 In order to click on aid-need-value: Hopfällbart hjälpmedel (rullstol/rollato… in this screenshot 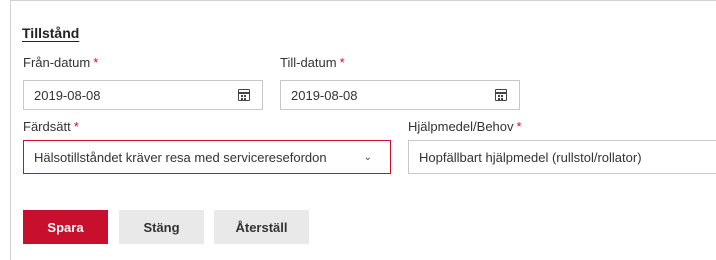, I will do `click(530, 157)`.